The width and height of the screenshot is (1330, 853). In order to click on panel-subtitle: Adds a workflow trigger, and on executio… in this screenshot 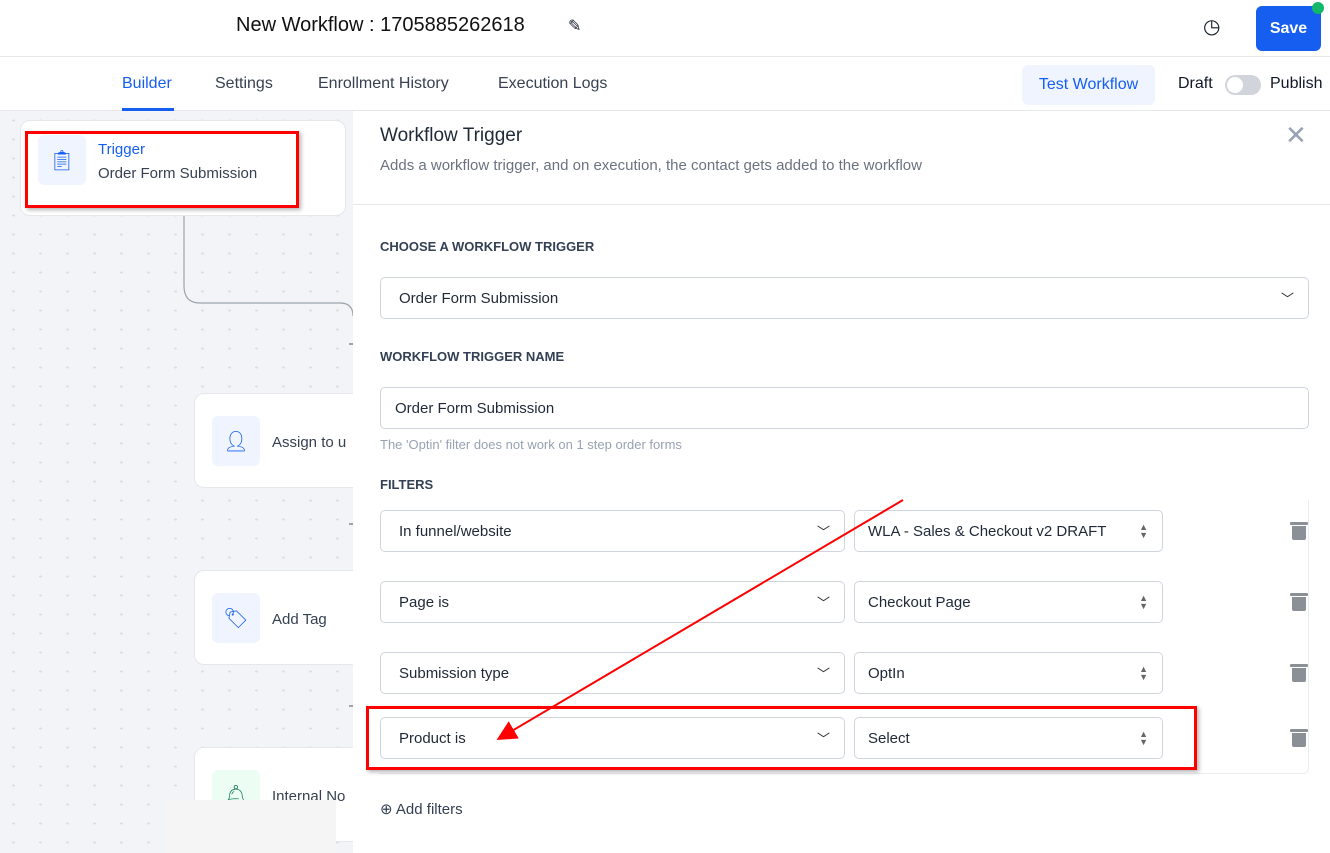, I will do `click(651, 165)`.